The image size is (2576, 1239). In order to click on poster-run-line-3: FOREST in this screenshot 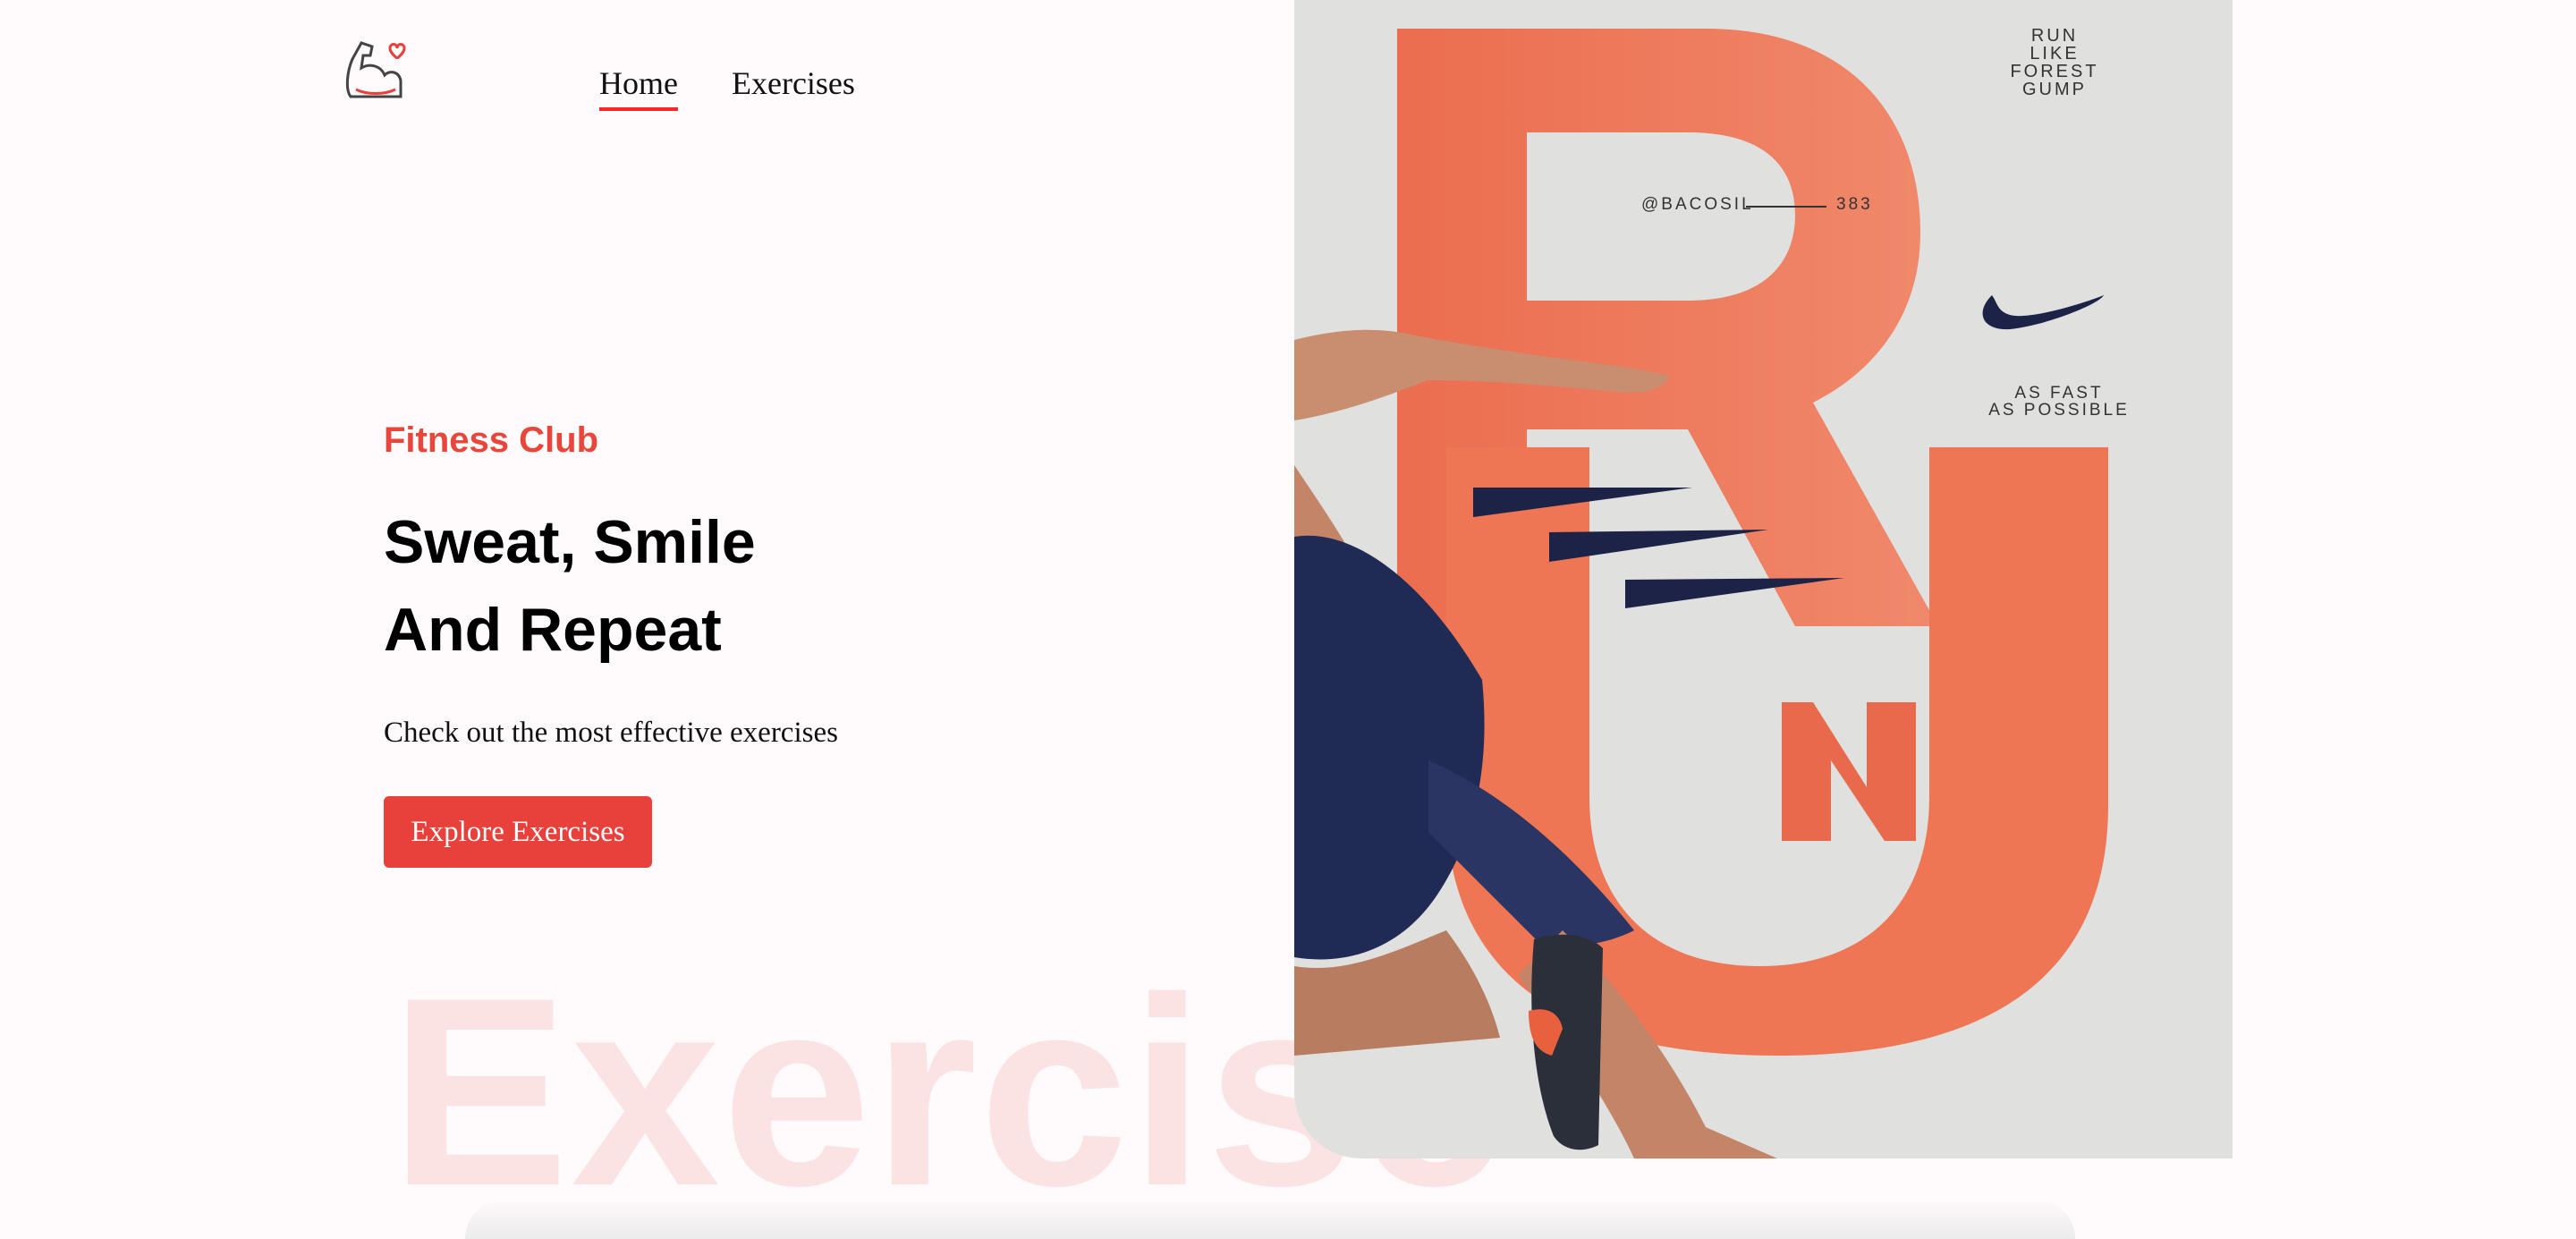, I will do `click(2054, 71)`.